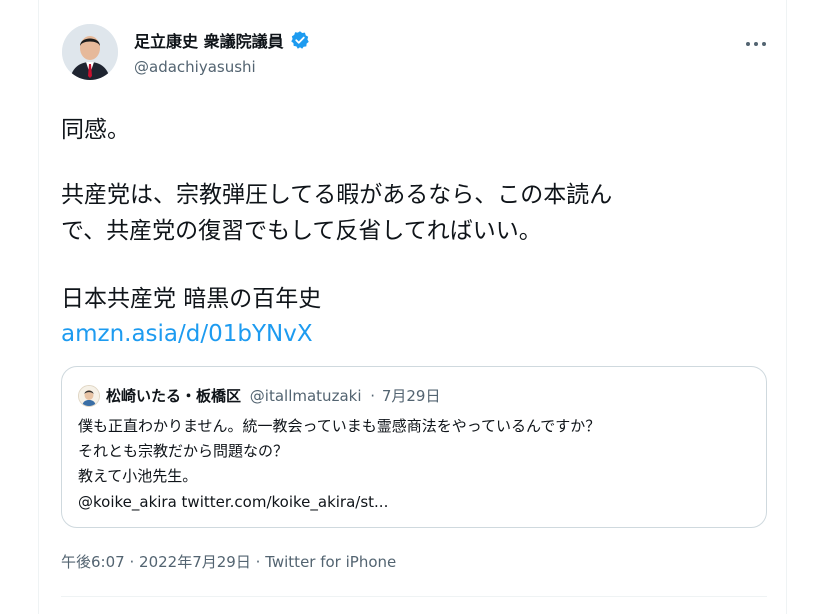 Image resolution: width=825 pixels, height=614 pixels. Describe the element at coordinates (414, 596) in the screenshot. I see `divider` at that location.